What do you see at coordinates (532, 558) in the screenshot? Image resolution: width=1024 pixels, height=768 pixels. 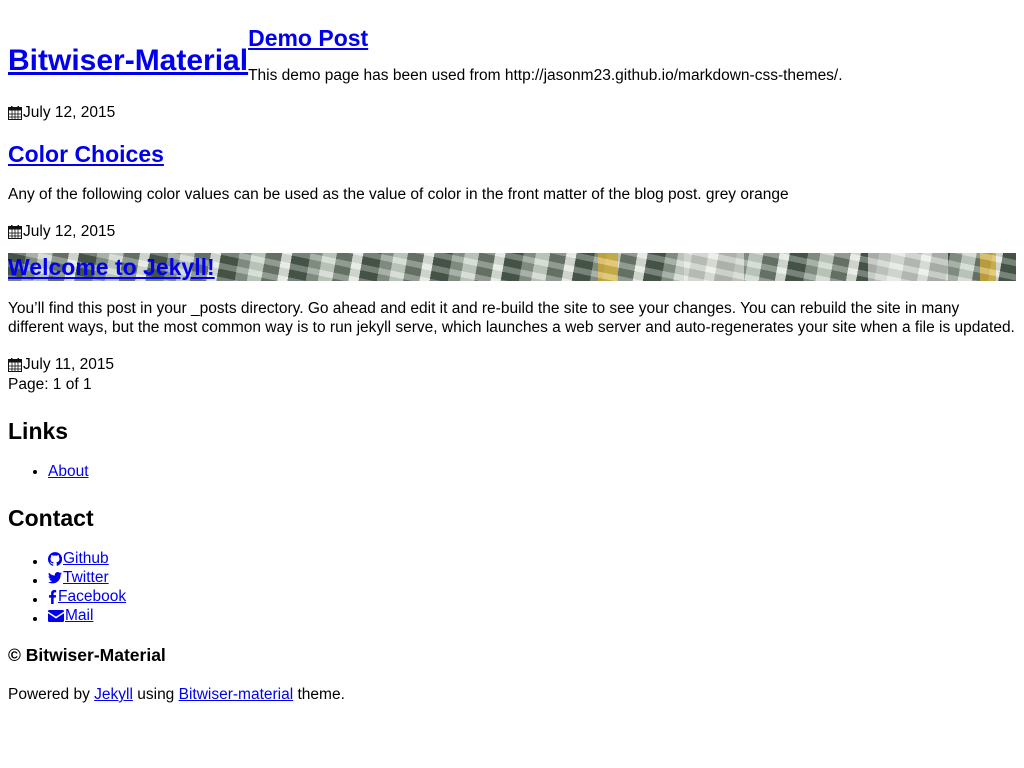 I see `list-item: Github` at bounding box center [532, 558].